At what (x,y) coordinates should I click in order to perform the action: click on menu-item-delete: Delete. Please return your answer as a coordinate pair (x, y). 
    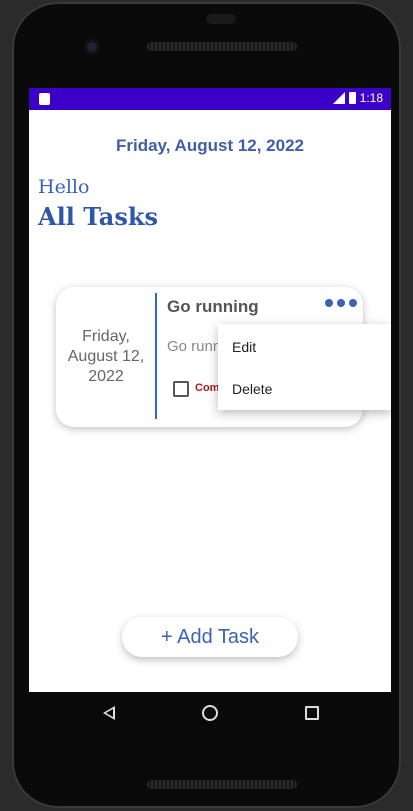
    Looking at the image, I should click on (252, 389).